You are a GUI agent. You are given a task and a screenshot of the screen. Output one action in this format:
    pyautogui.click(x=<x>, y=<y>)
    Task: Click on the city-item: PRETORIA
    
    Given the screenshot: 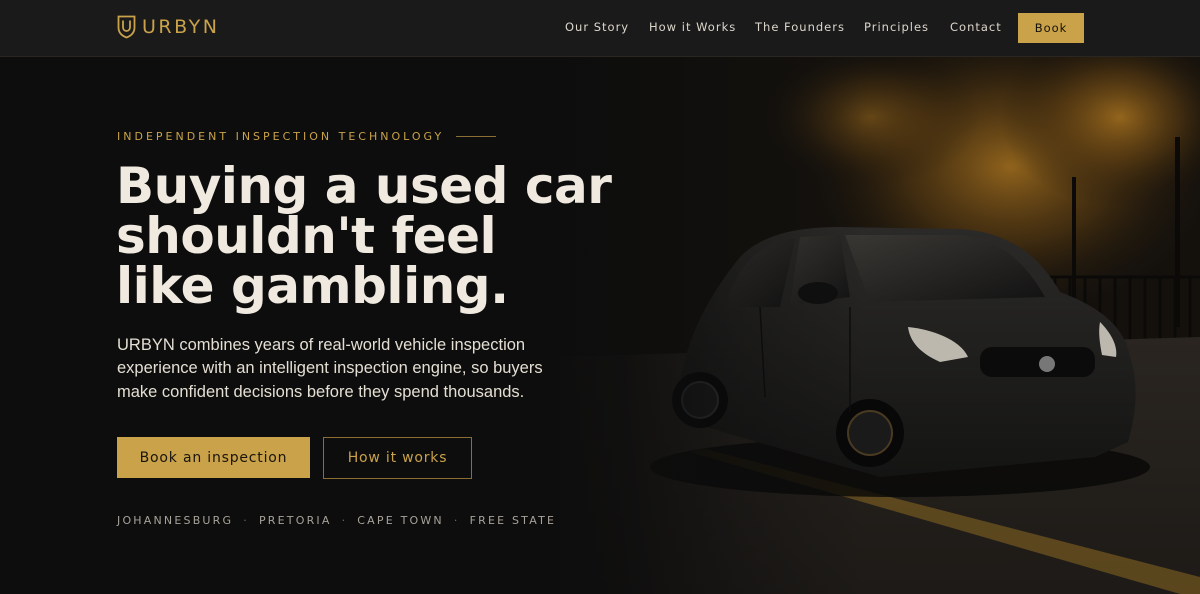 What is the action you would take?
    pyautogui.click(x=295, y=520)
    